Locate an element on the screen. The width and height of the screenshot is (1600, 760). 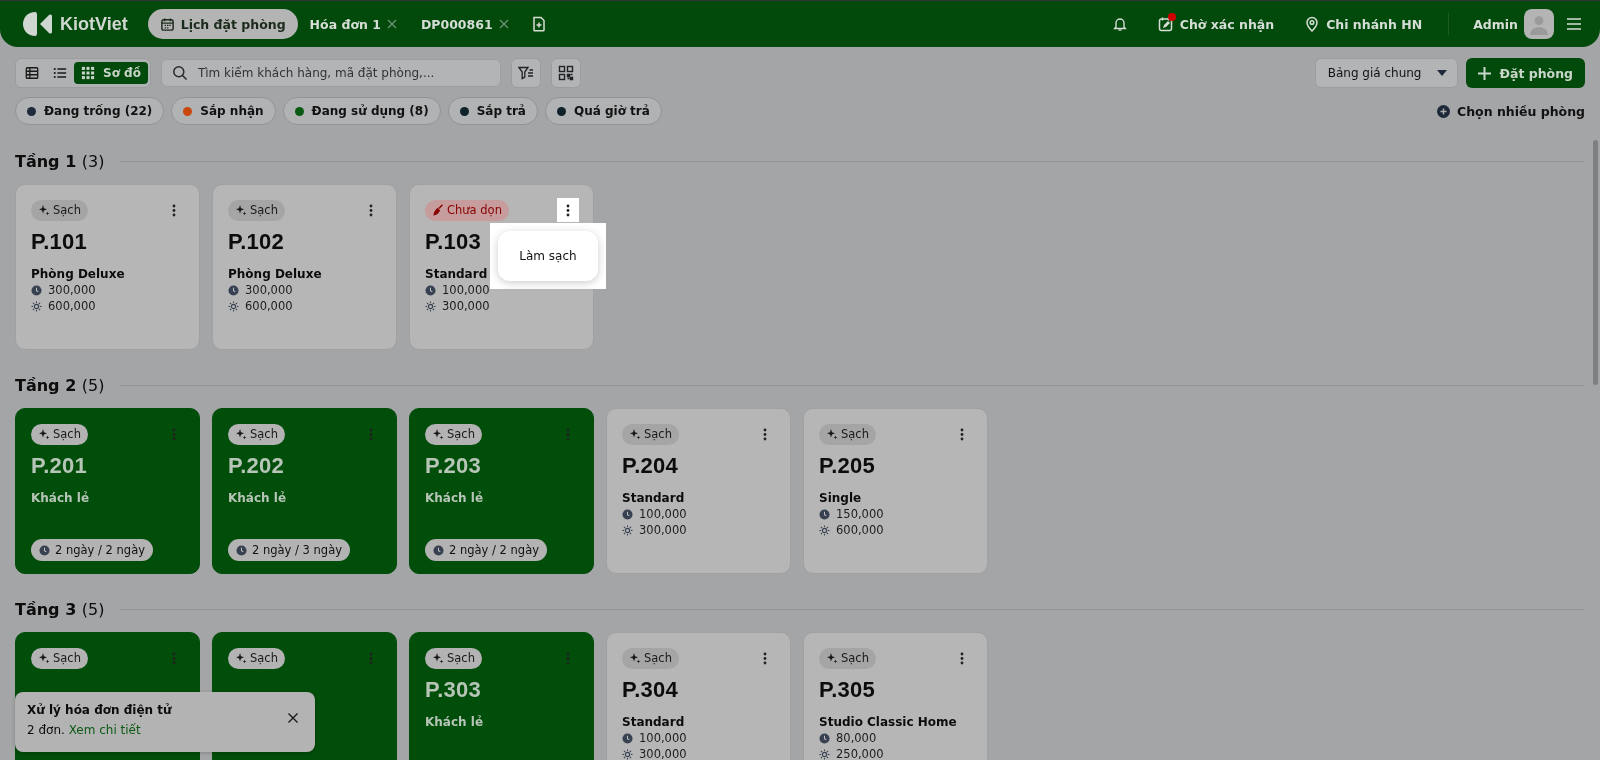
room-type: Single is located at coordinates (841, 498).